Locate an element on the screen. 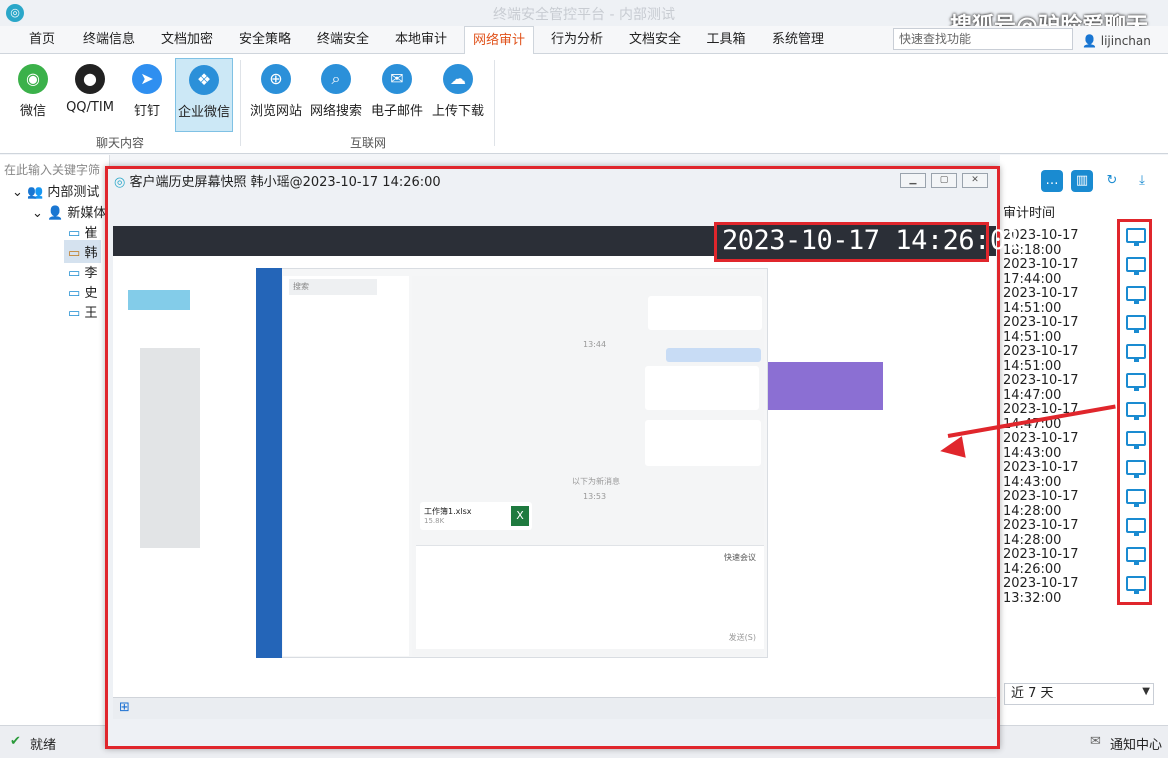 Image resolution: width=1168 pixels, height=758 pixels. banner is located at coordinates (824, 386).